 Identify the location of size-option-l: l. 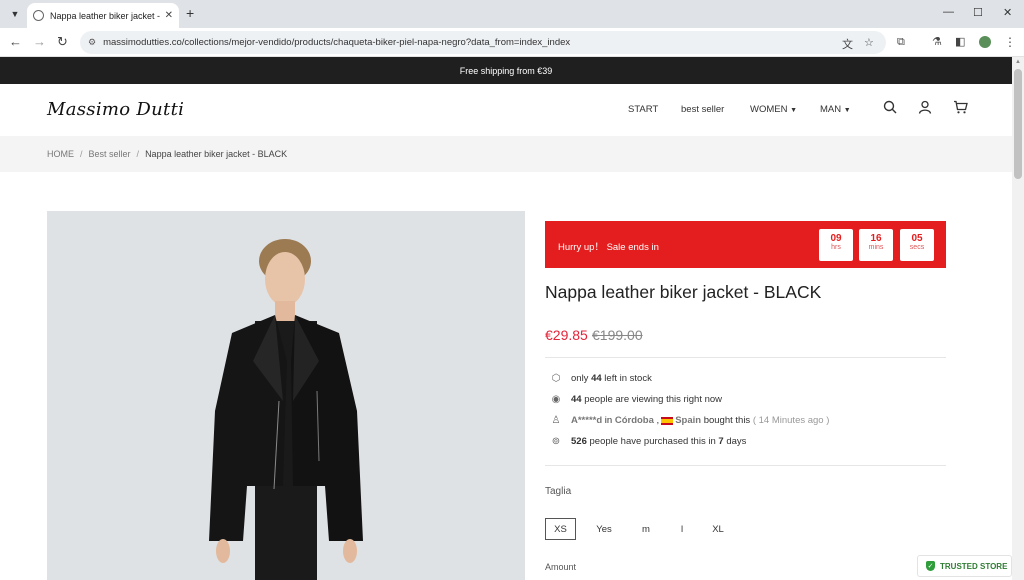
(682, 529).